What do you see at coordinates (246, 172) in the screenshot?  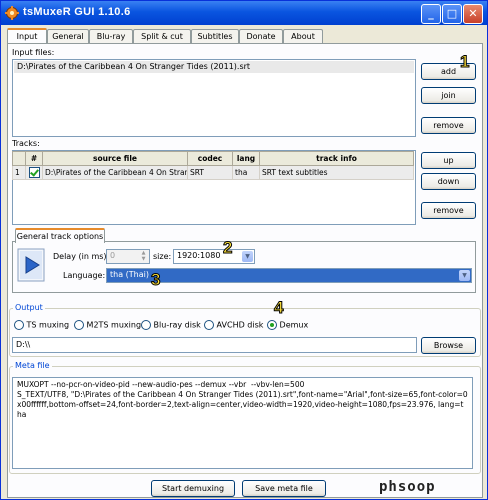 I see `track-lang: tha` at bounding box center [246, 172].